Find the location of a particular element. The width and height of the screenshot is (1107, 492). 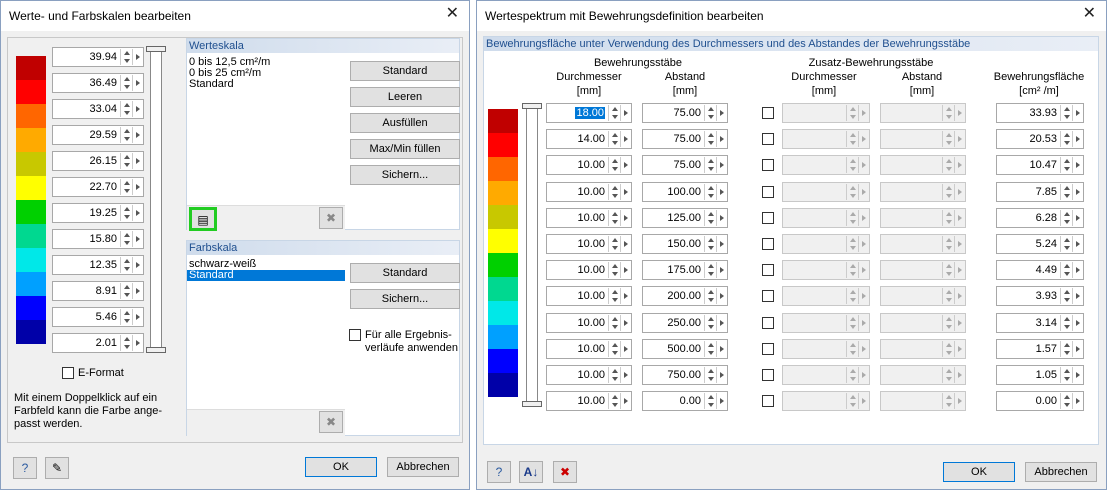

werteskala-standard-button: Standard is located at coordinates (405, 71).